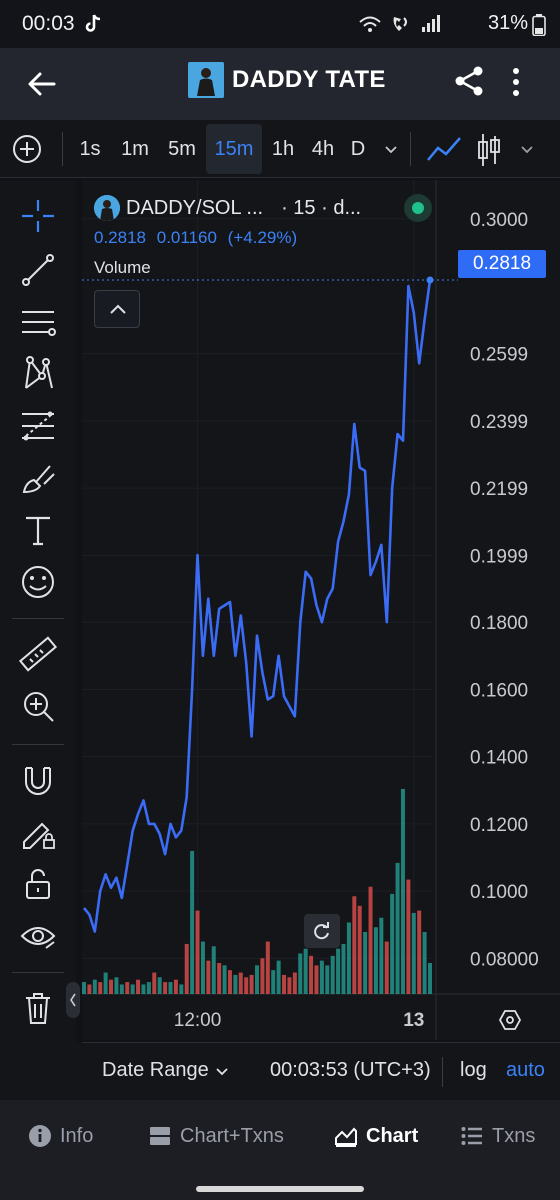 This screenshot has height=1200, width=560. What do you see at coordinates (400, 24) in the screenshot?
I see `status-icons` at bounding box center [400, 24].